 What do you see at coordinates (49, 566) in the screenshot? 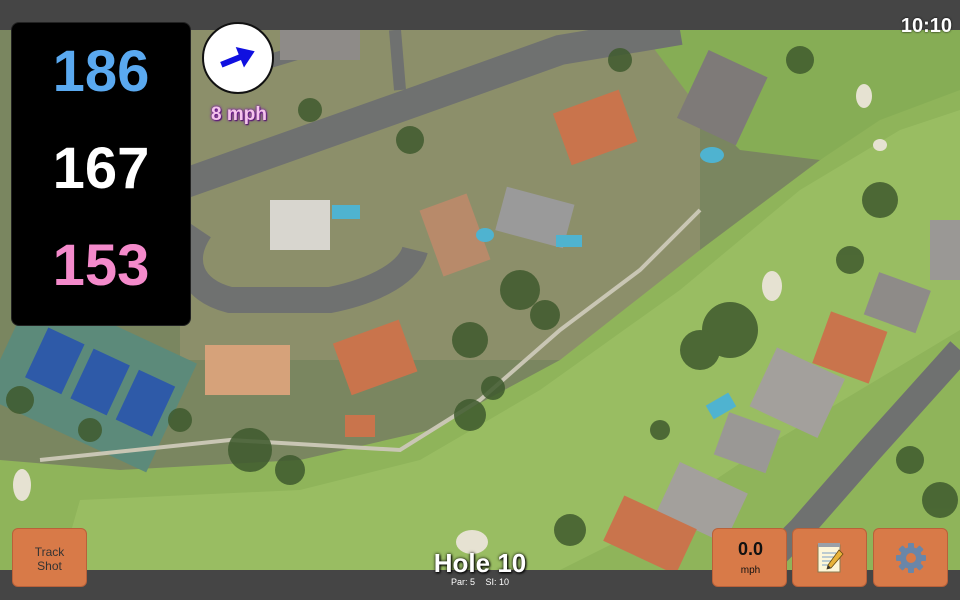
I see `track-shot-label-line2: Shot` at bounding box center [49, 566].